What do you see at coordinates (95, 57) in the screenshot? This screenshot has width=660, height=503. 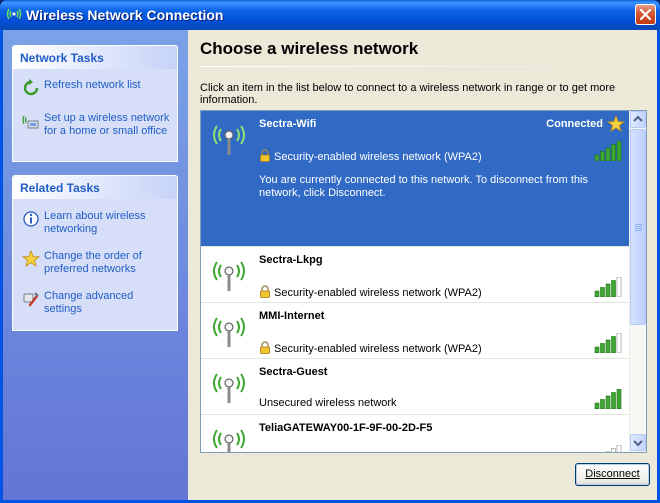 I see `network-tasks-header: Network Tasks` at bounding box center [95, 57].